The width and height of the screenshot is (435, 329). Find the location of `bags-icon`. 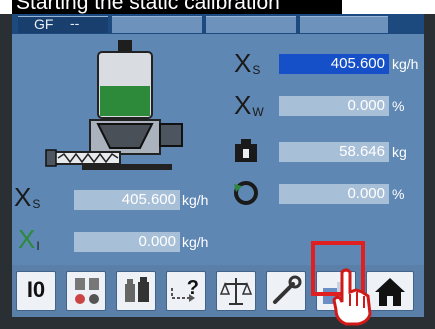

bags-icon is located at coordinates (137, 289).